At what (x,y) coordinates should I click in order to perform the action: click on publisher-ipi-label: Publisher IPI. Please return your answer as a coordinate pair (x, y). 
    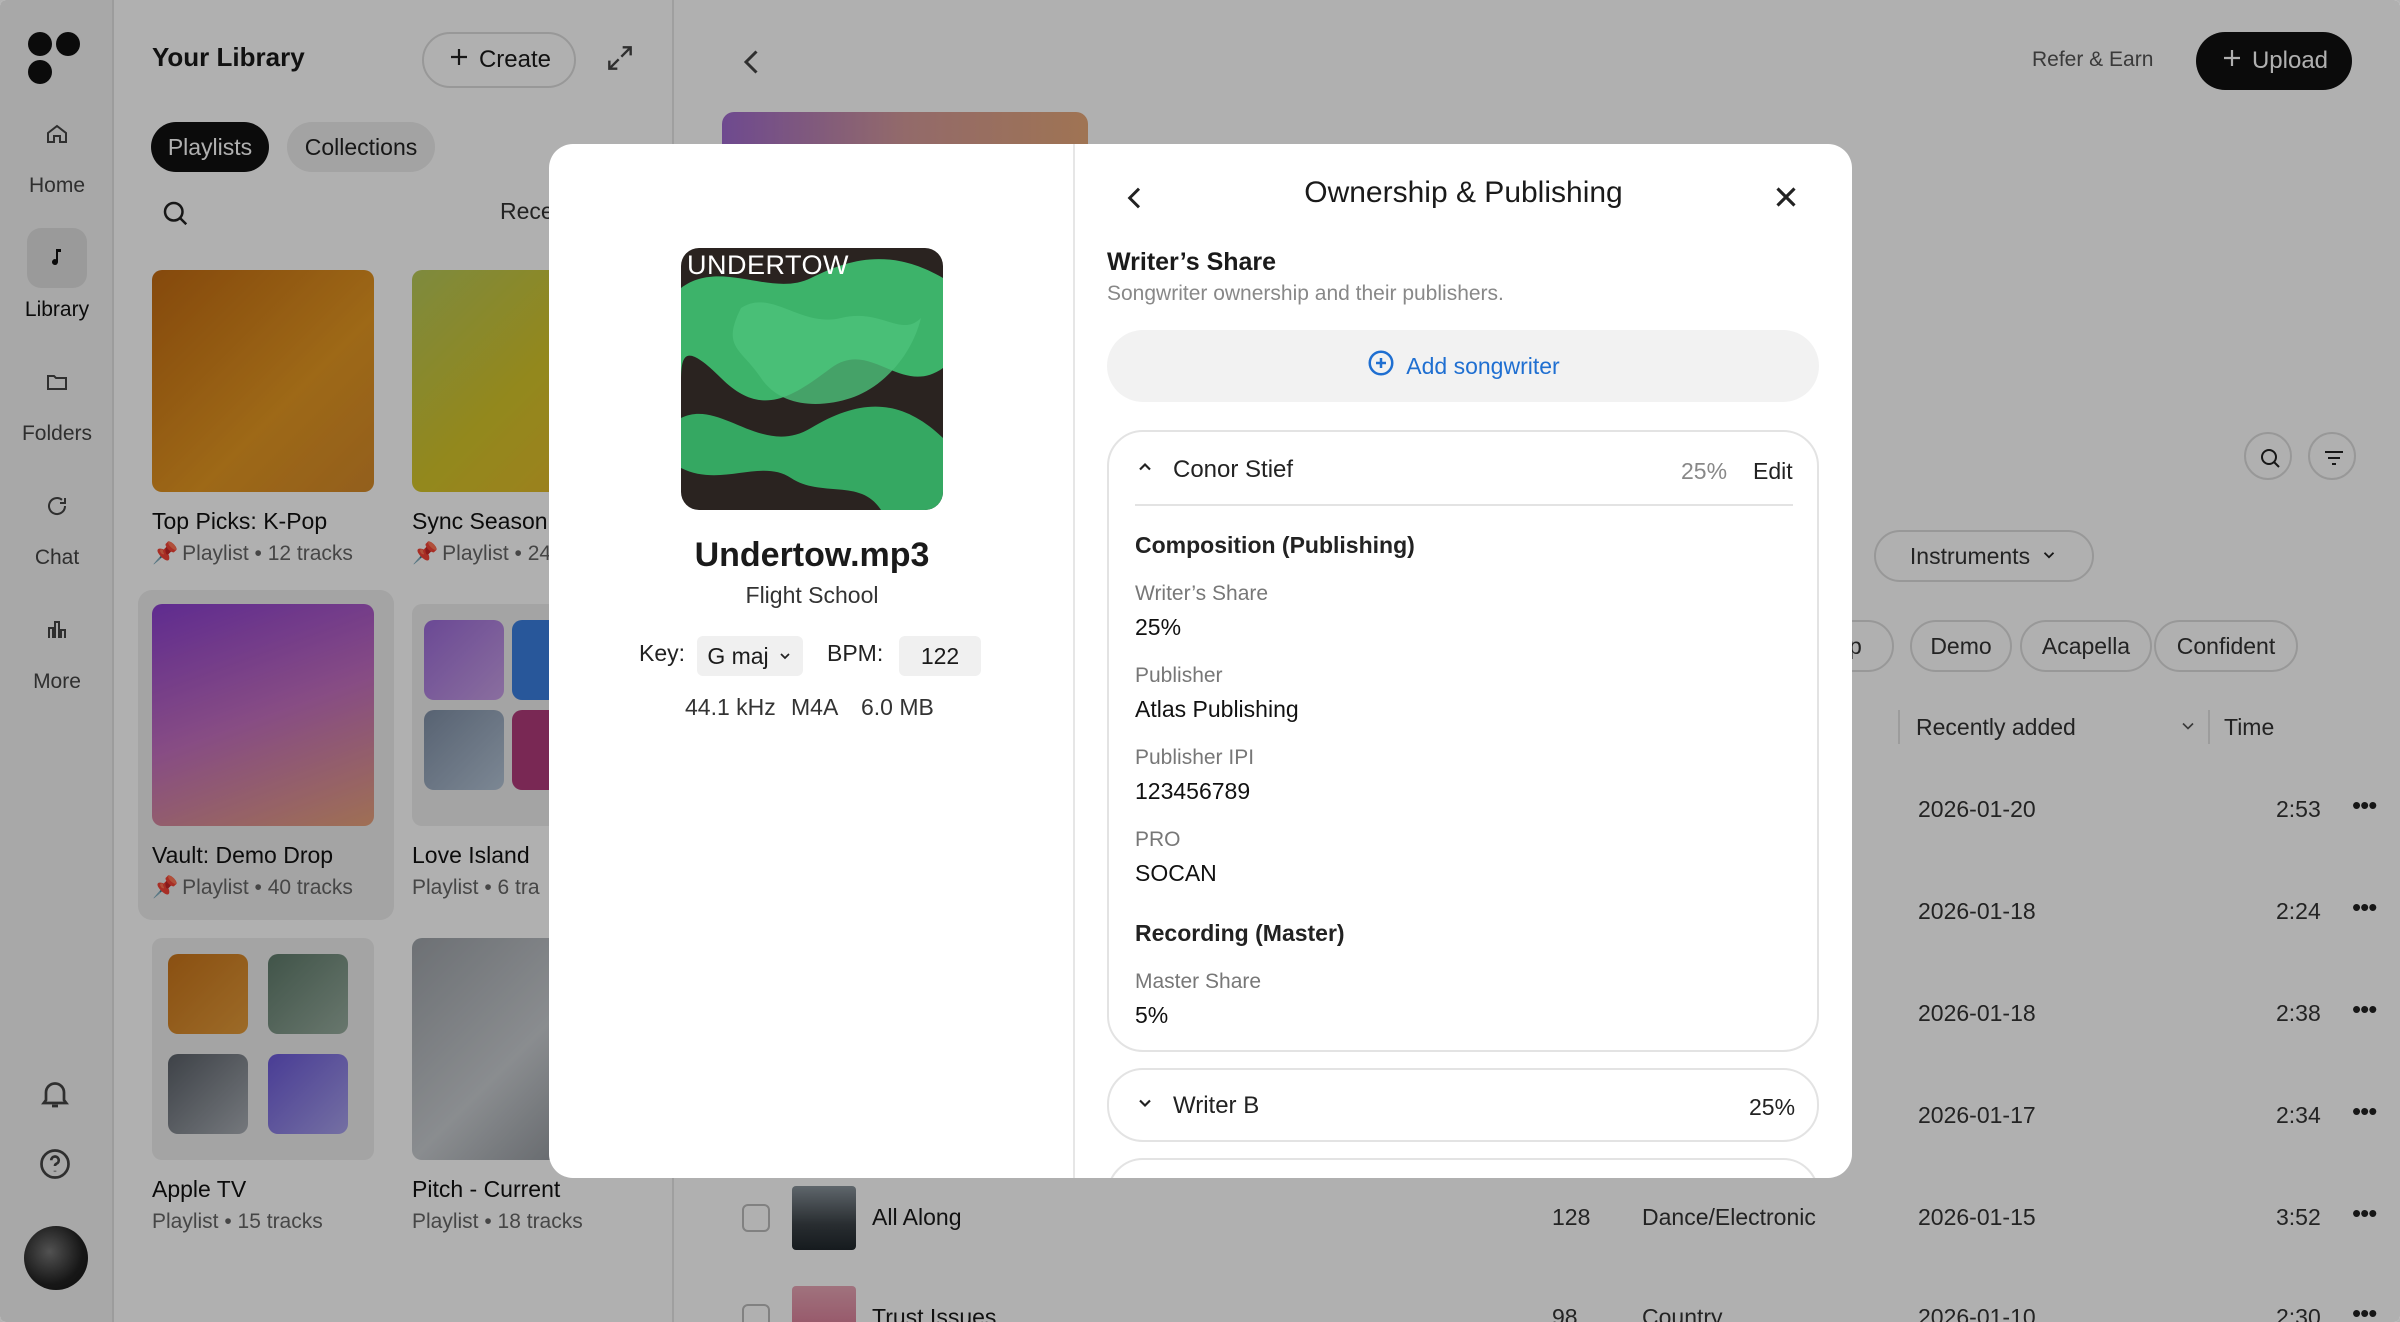
    Looking at the image, I should click on (1195, 757).